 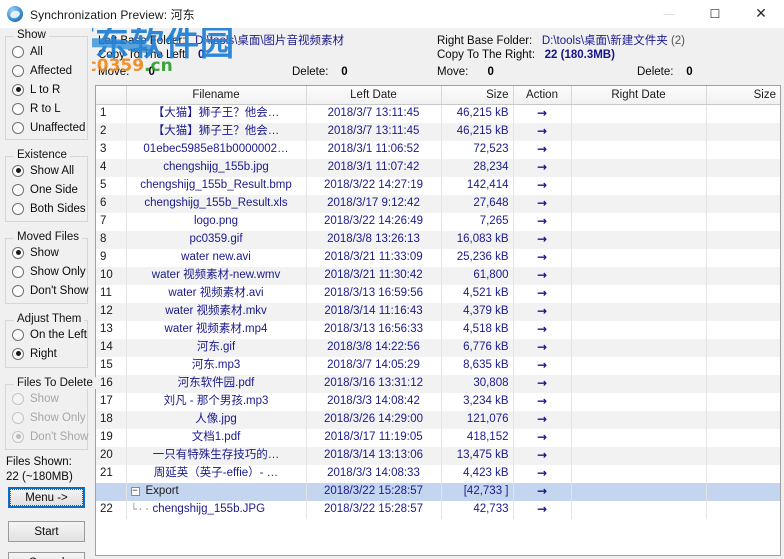 What do you see at coordinates (46, 271) in the screenshot?
I see `radio-moved-show-only: Show Only` at bounding box center [46, 271].